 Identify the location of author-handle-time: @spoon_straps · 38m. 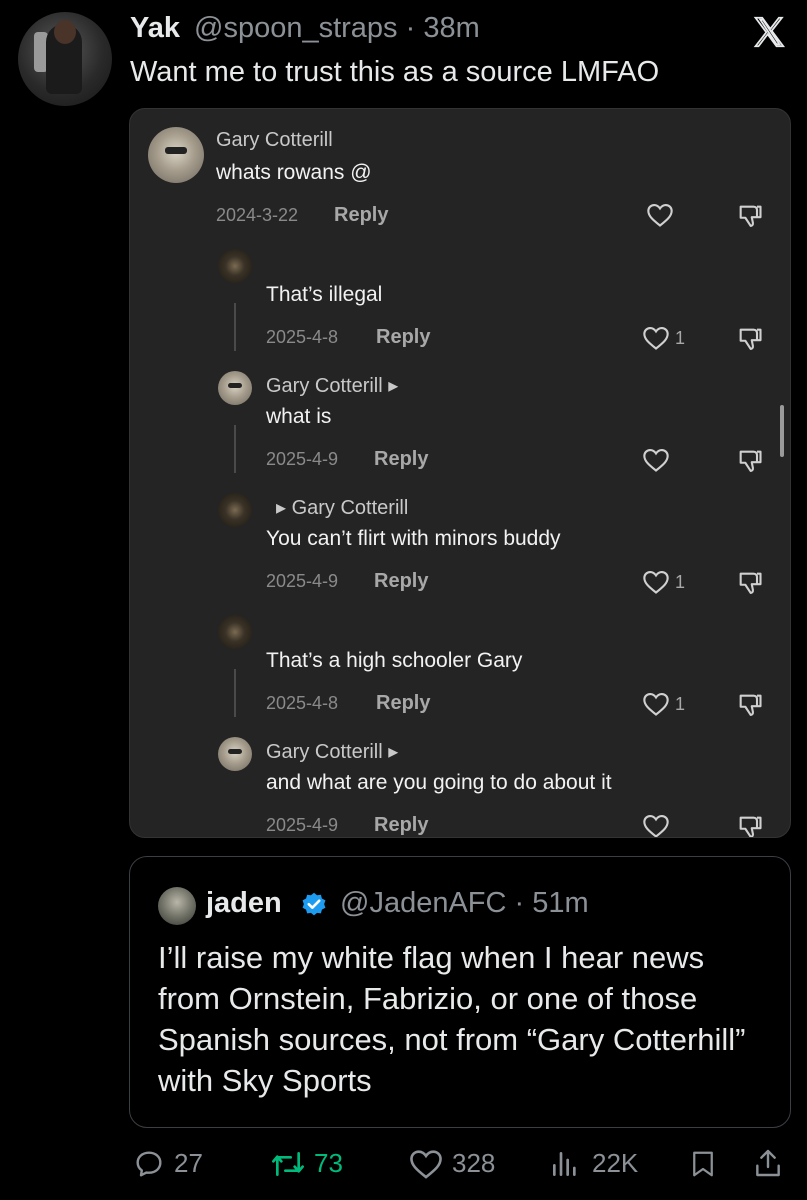
(337, 28).